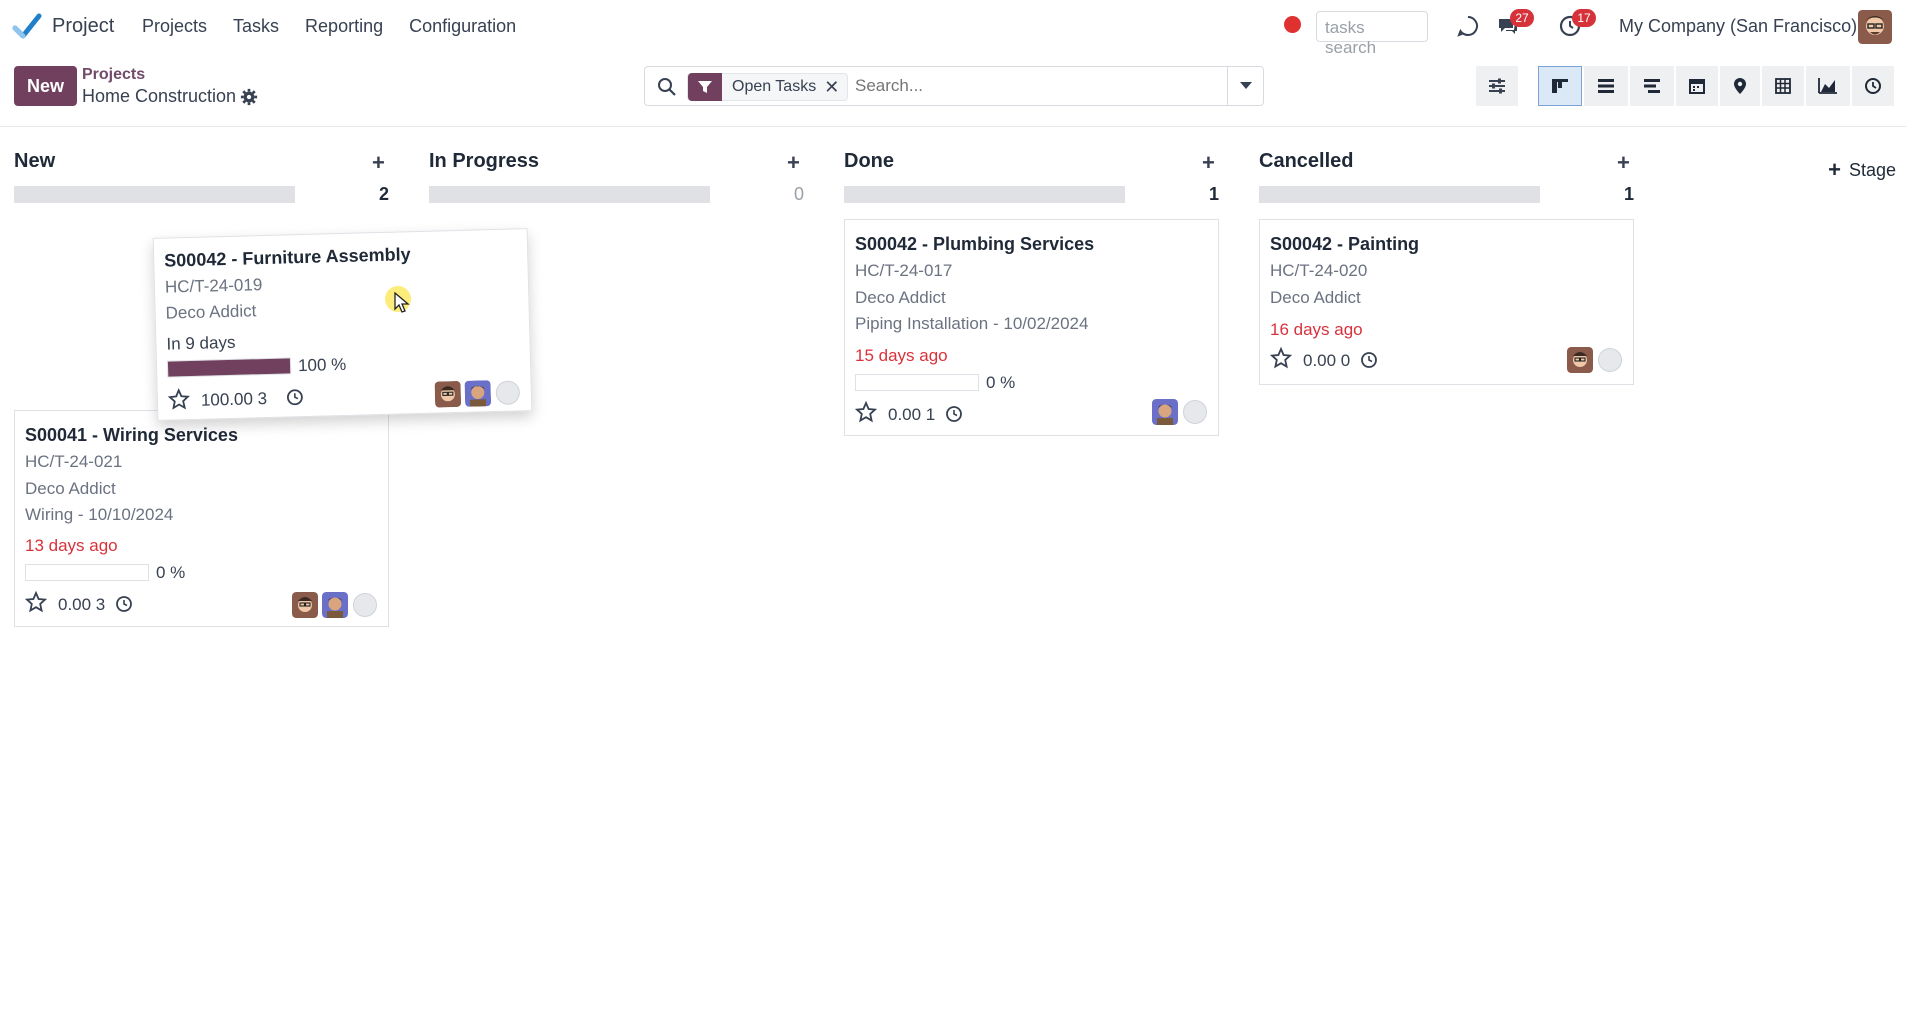  Describe the element at coordinates (1875, 27) in the screenshot. I see `user-avatar` at that location.